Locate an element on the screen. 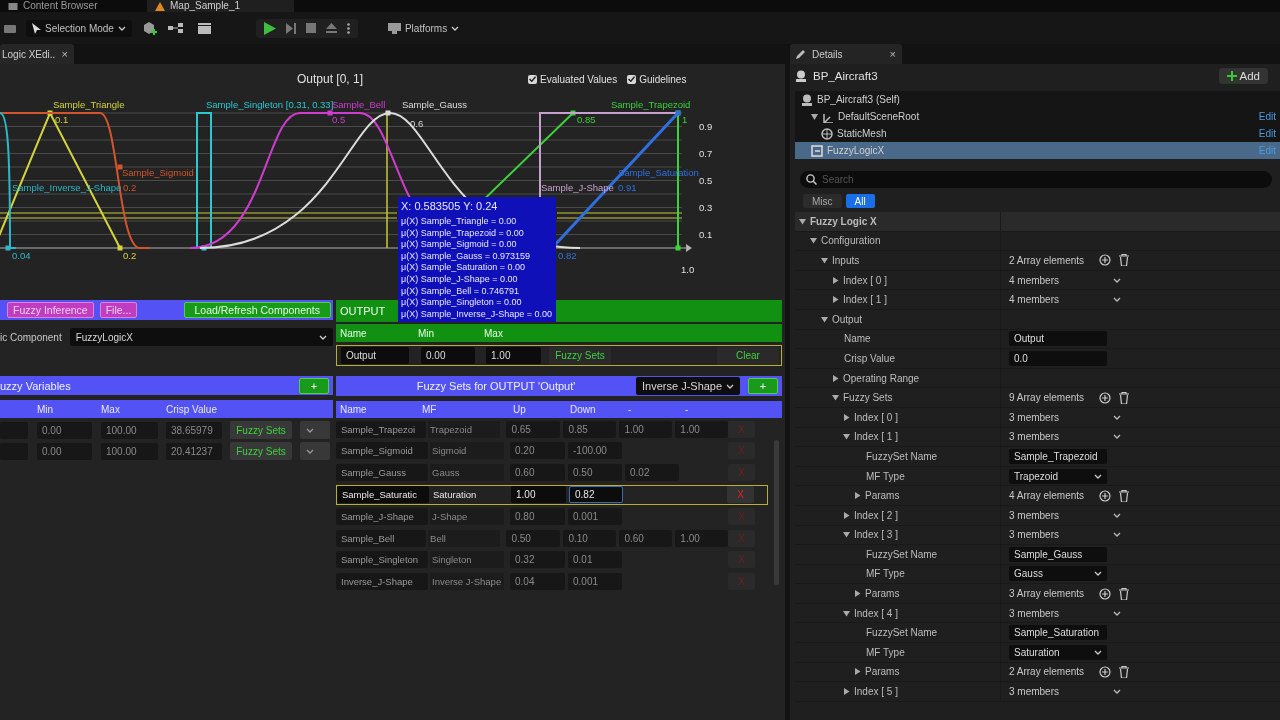 The width and height of the screenshot is (1280, 720). eject-icon is located at coordinates (331, 28).